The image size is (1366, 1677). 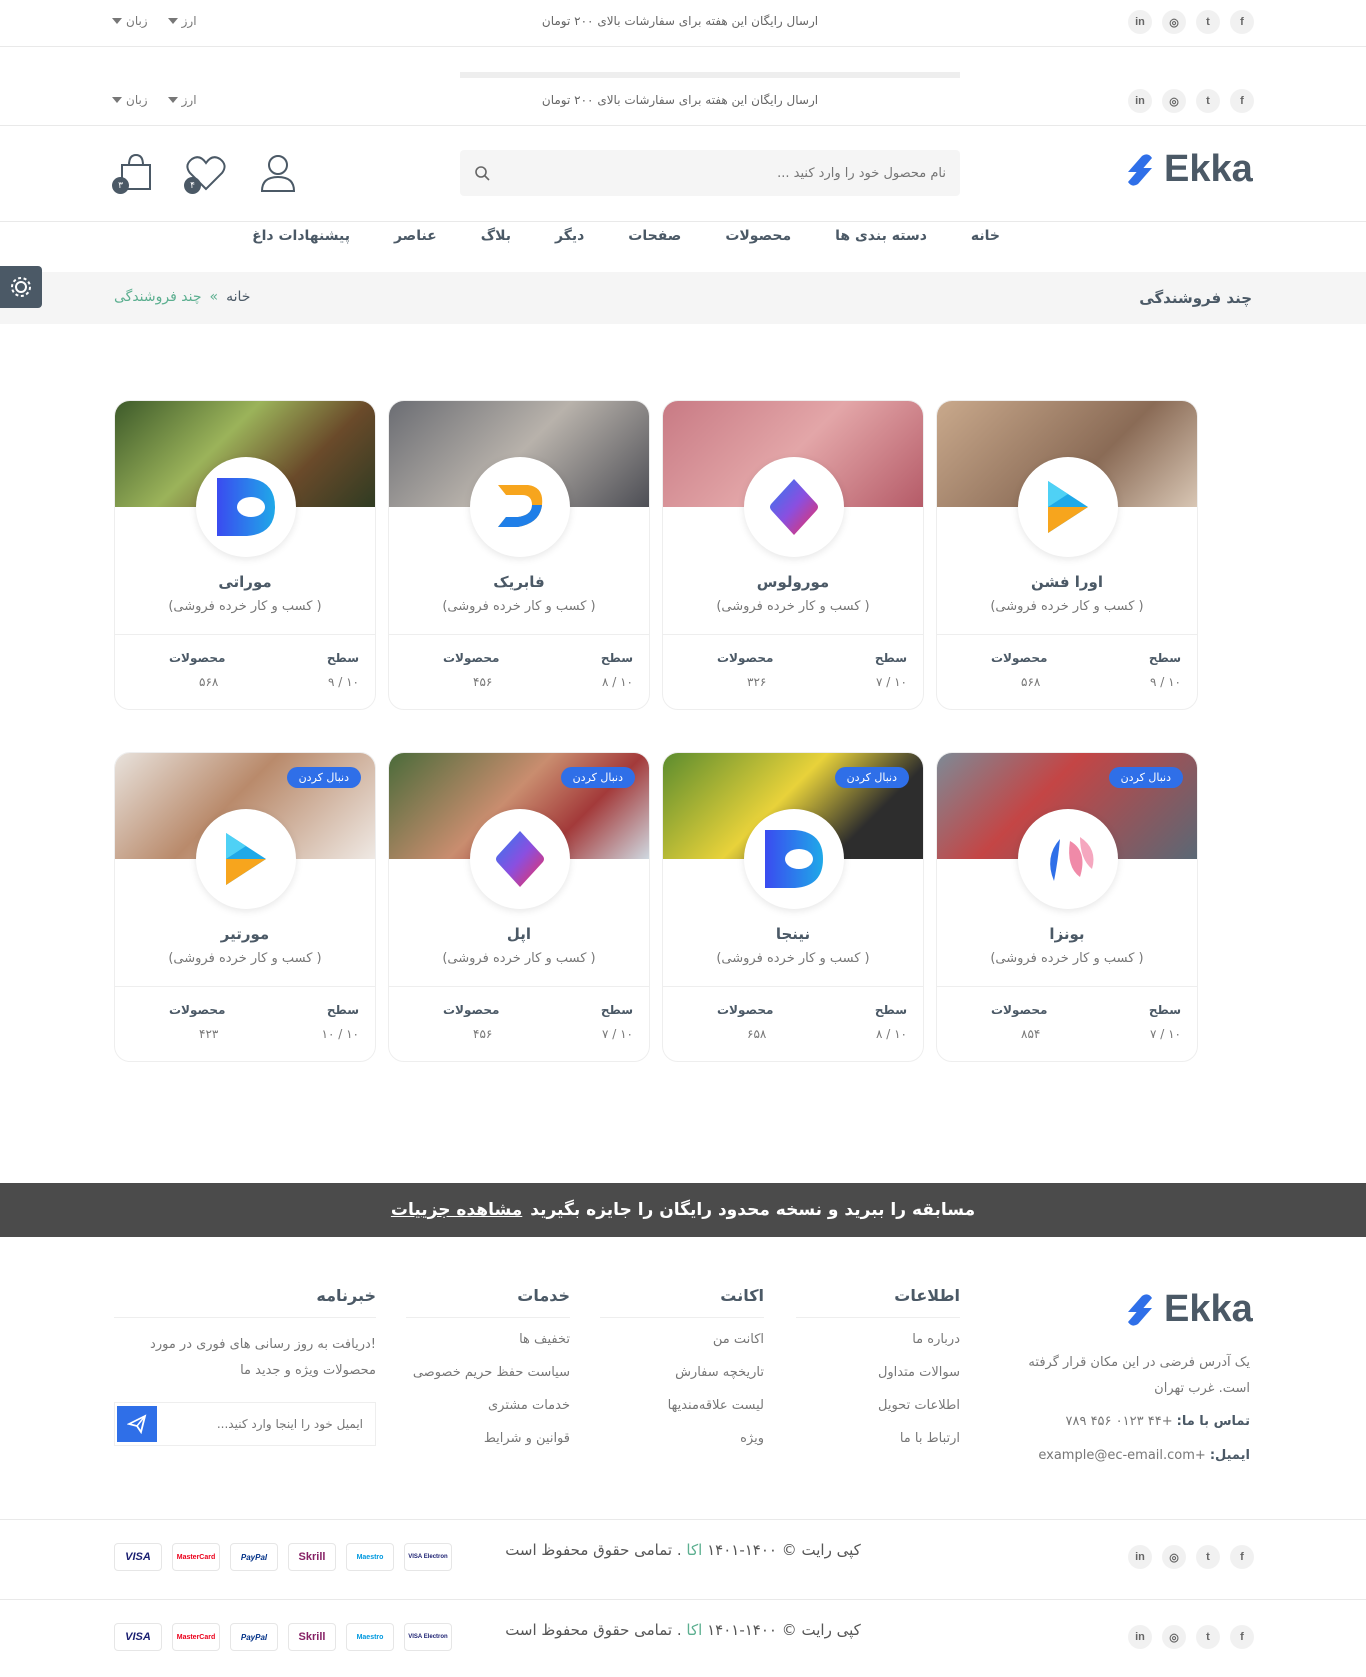 I want to click on top-selectors: زبان ارز, so click(x=154, y=21).